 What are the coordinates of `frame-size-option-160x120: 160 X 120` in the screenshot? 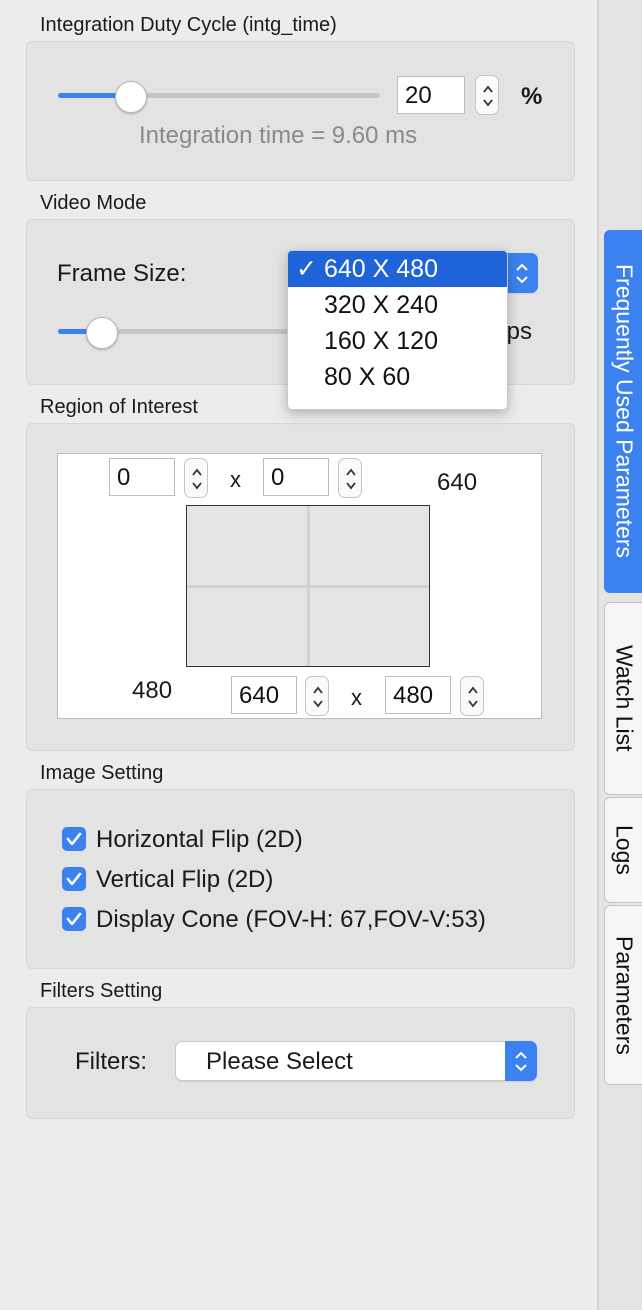 It's located at (397, 341).